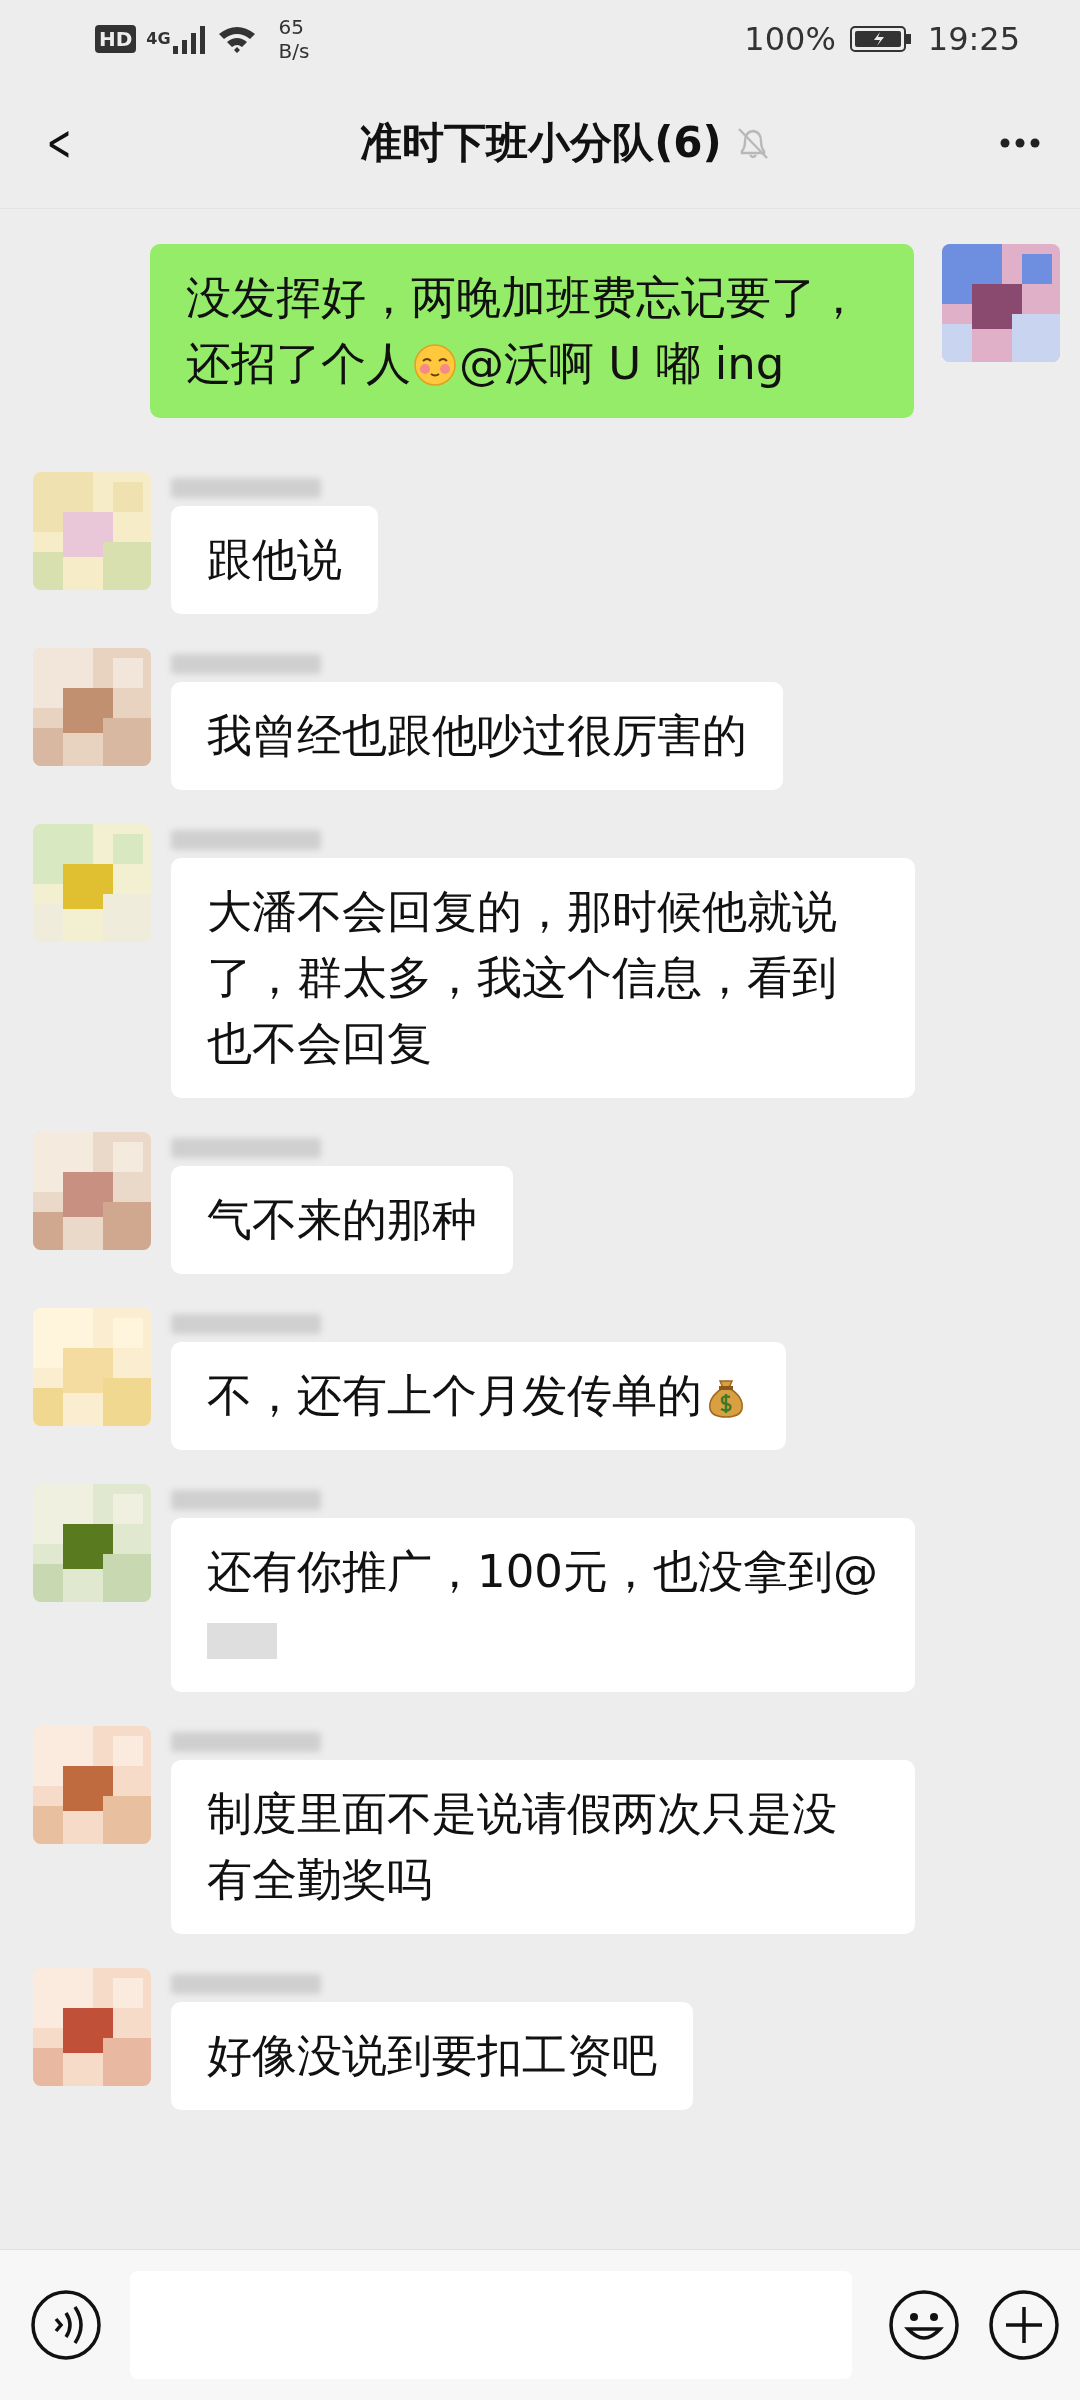  What do you see at coordinates (1024, 2325) in the screenshot?
I see `plus-icon` at bounding box center [1024, 2325].